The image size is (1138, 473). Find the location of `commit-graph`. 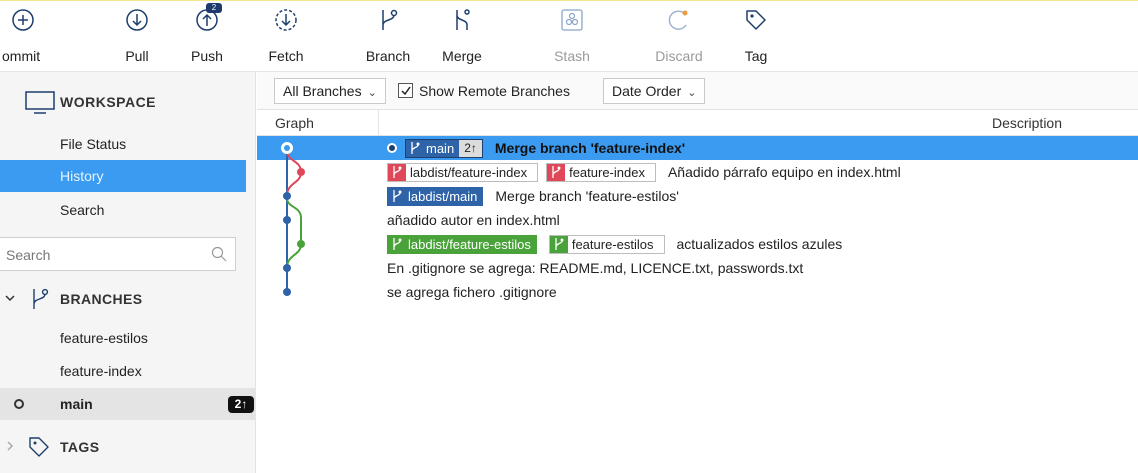

commit-graph is located at coordinates (293, 219).